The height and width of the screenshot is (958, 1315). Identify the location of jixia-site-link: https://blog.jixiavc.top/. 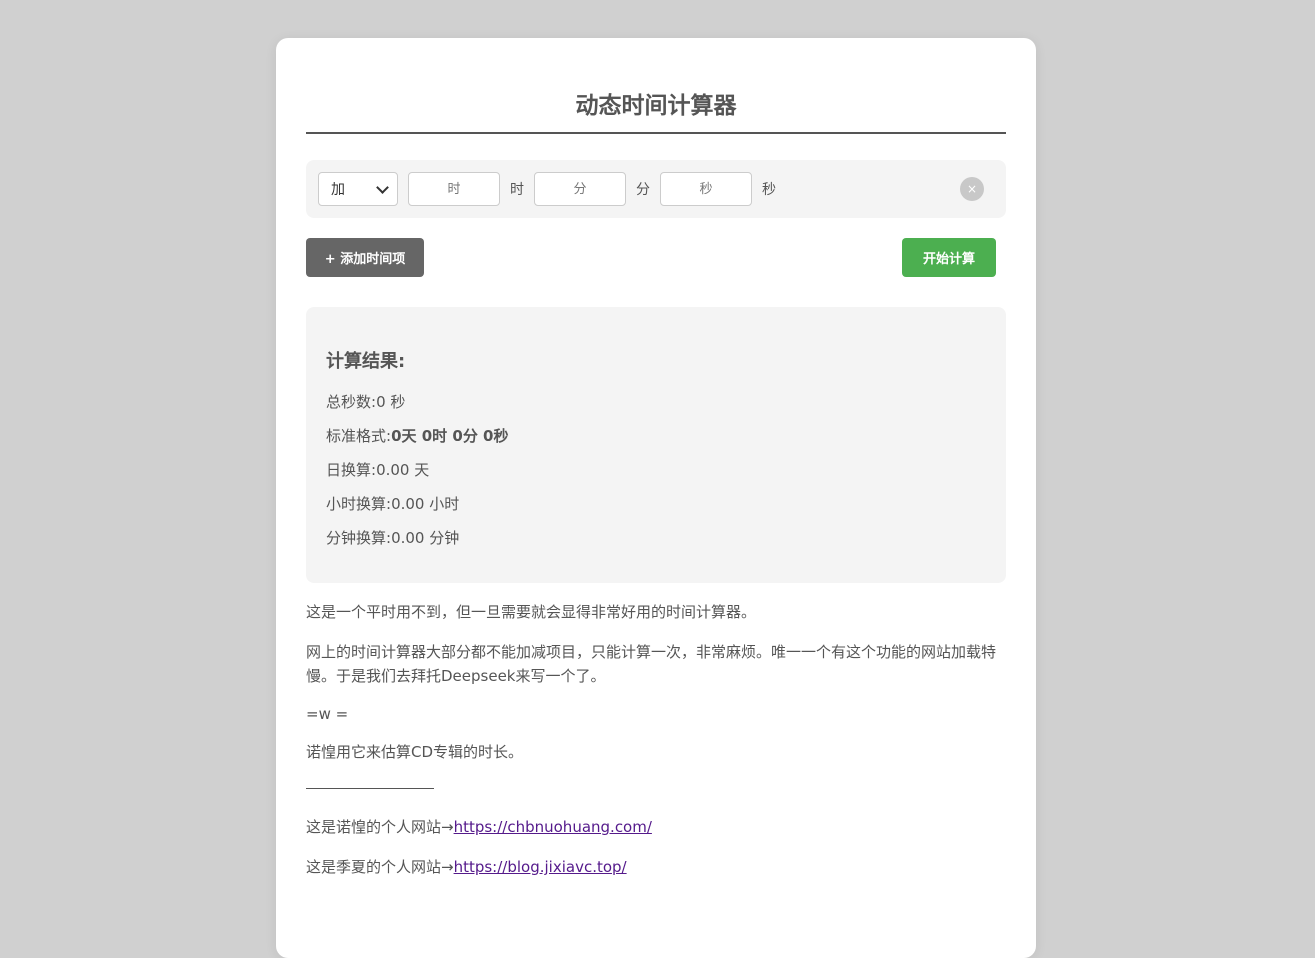
(540, 867).